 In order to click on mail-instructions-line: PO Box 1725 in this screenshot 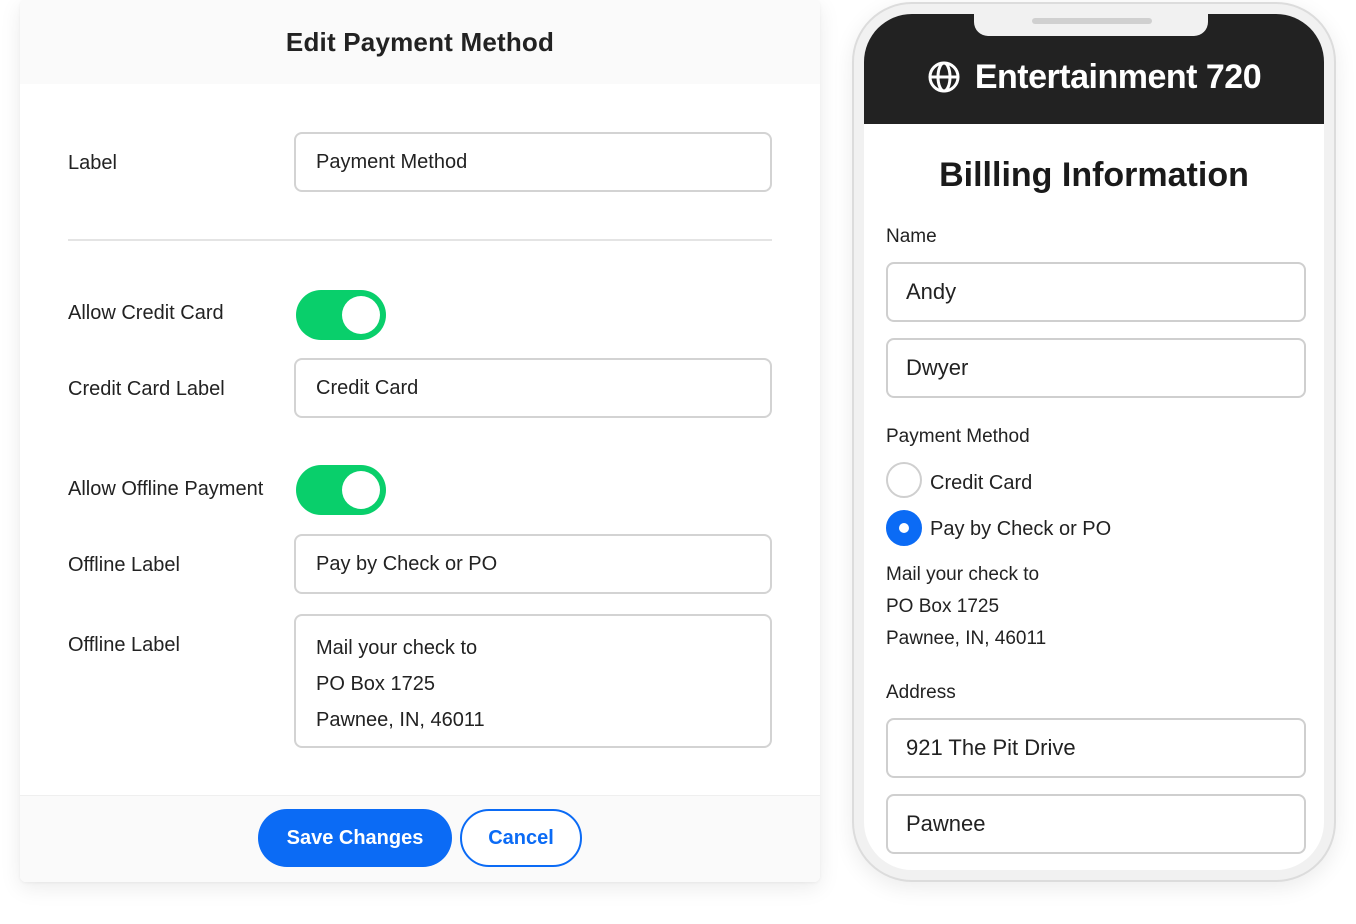, I will do `click(943, 606)`.